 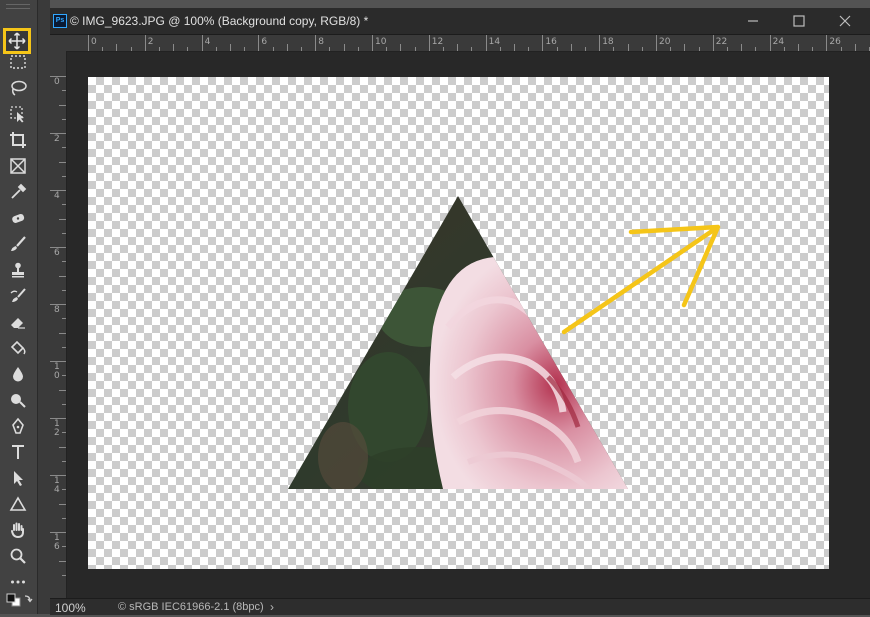 I want to click on zoom-tool, so click(x=18, y=556).